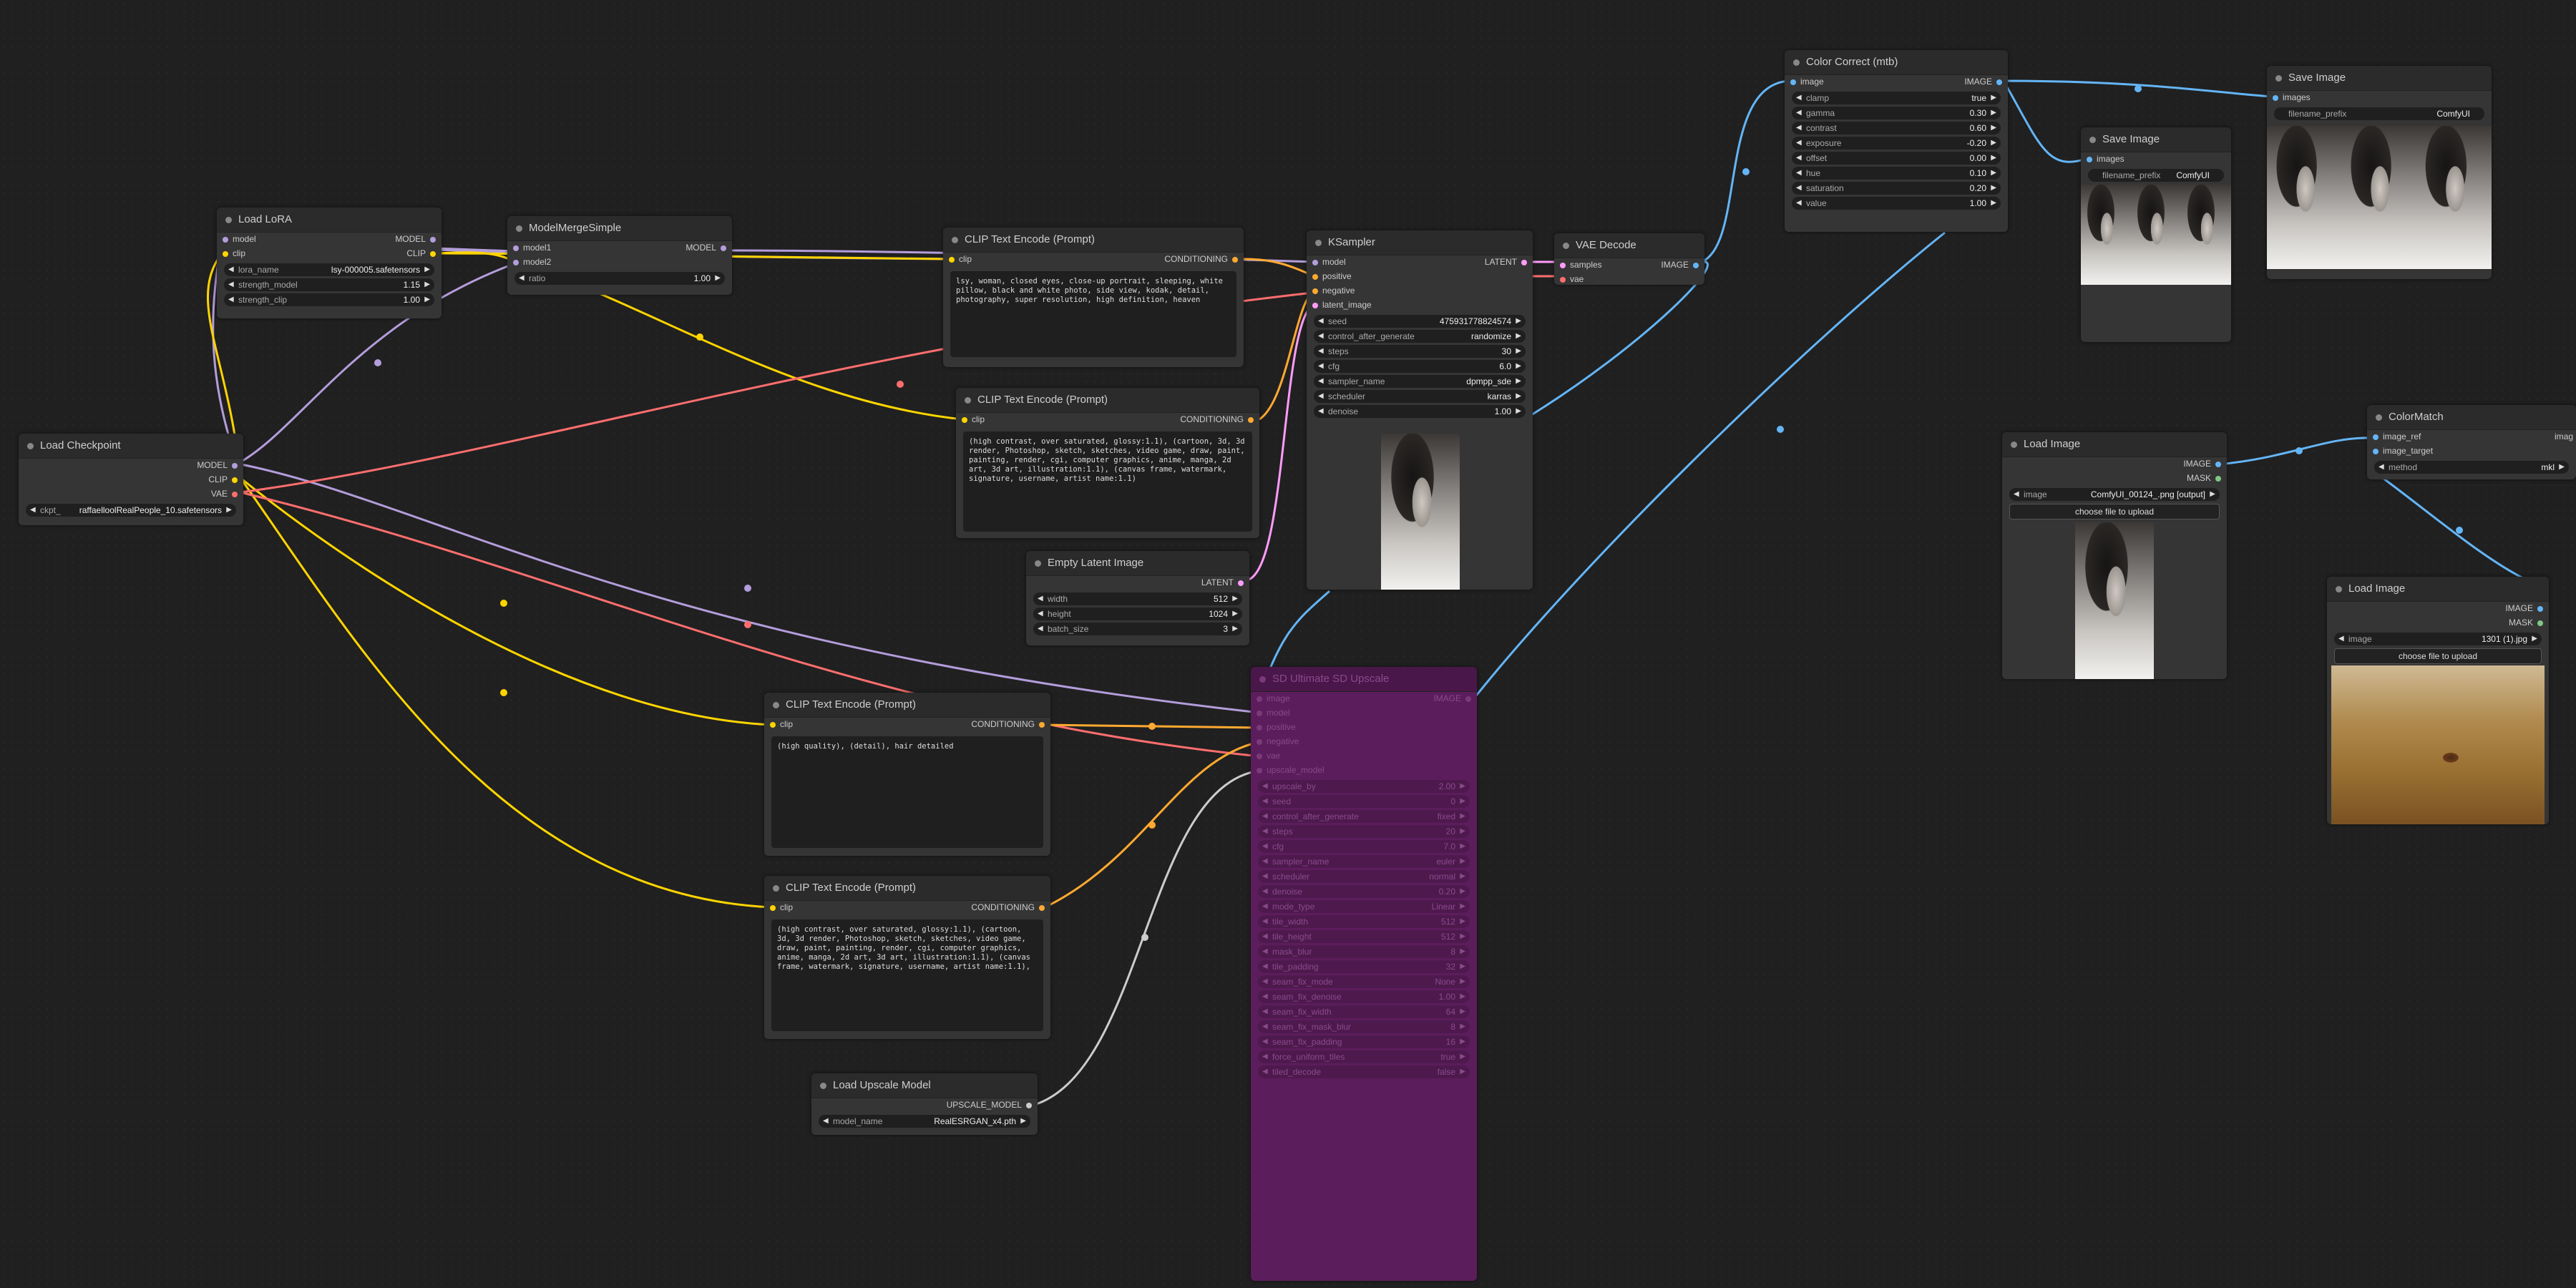 The image size is (2576, 1288). What do you see at coordinates (1259, 771) in the screenshot?
I see `input-pin-upscale-model` at bounding box center [1259, 771].